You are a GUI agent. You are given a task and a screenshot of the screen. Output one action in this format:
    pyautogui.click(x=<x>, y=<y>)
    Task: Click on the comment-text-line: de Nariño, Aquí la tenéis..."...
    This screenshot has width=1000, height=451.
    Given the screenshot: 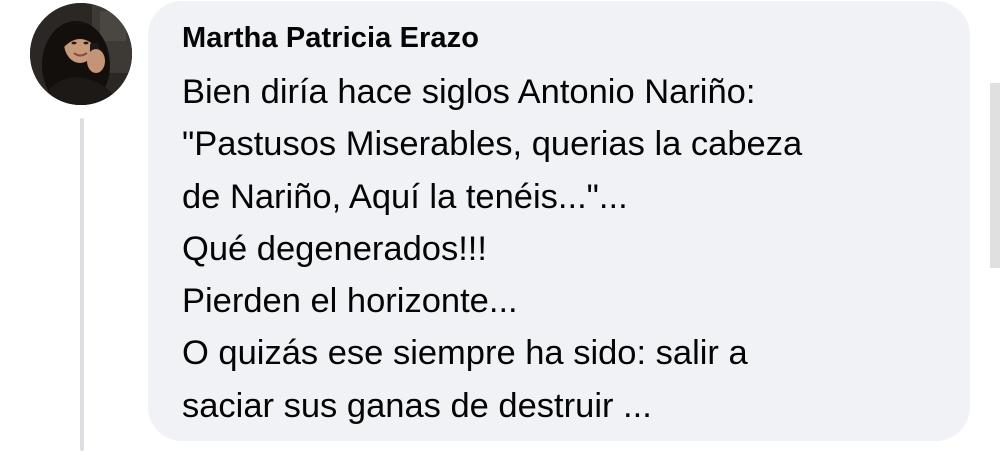 What is the action you would take?
    pyautogui.click(x=405, y=196)
    